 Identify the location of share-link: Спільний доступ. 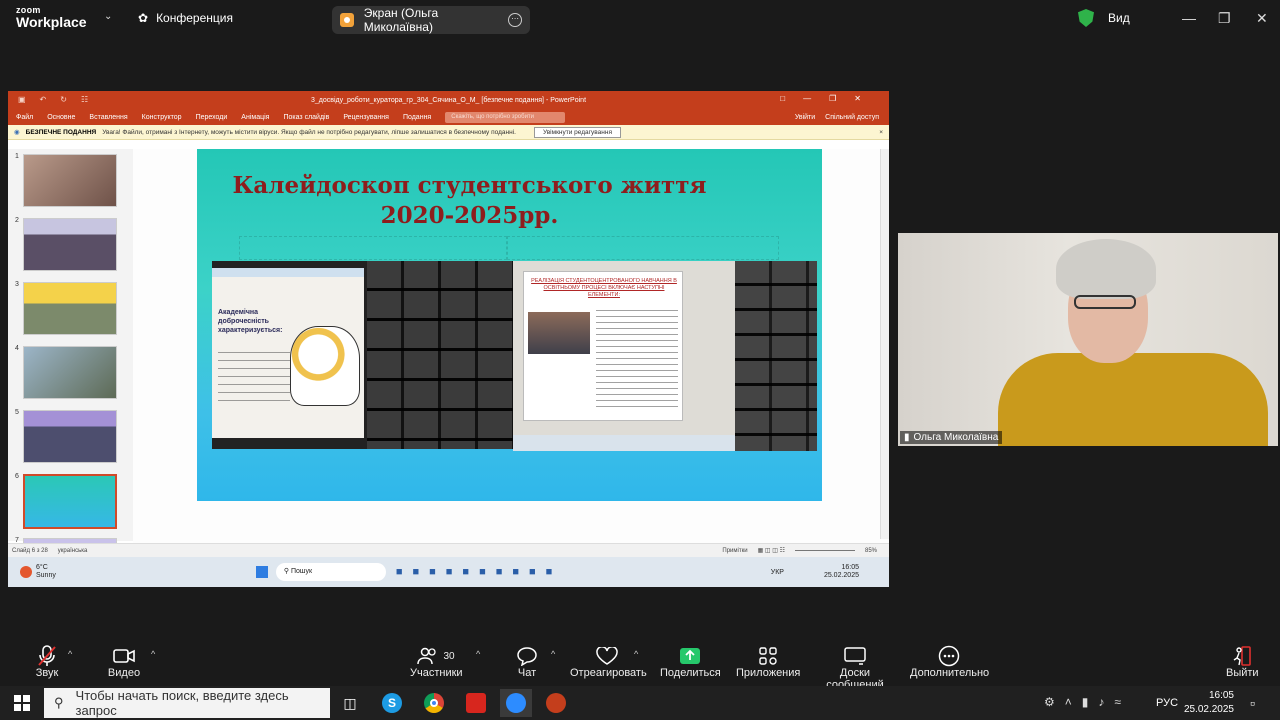
(852, 117).